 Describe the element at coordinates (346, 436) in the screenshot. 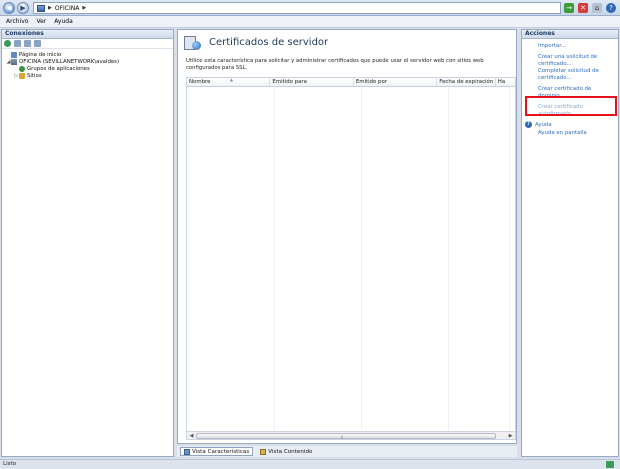

I see `scrollbar-thumb: |||` at that location.